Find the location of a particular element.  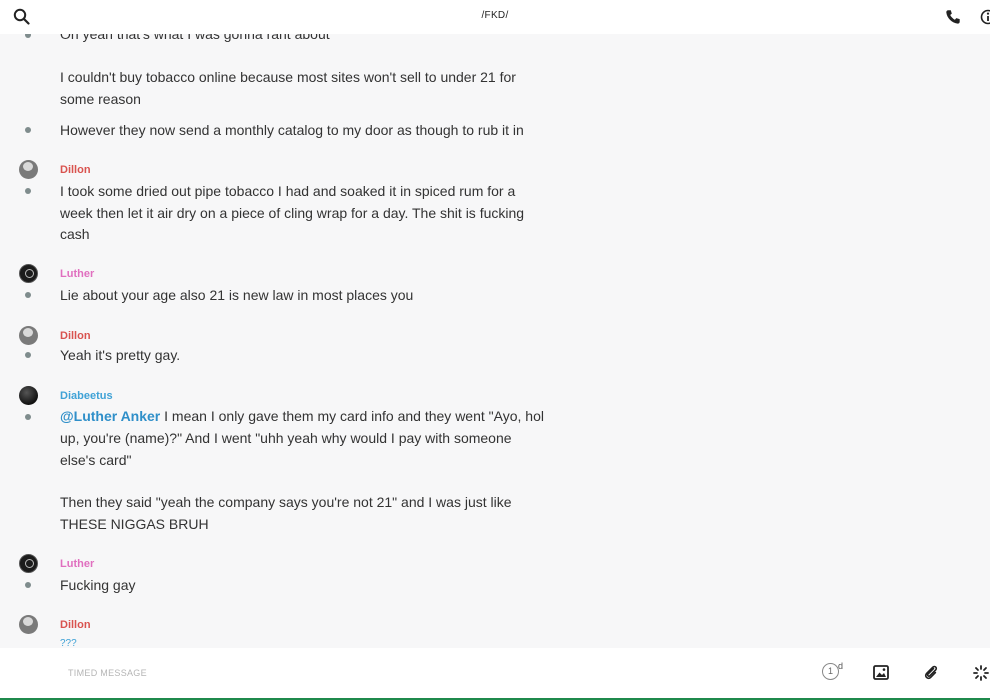

image-icon is located at coordinates (881, 672).